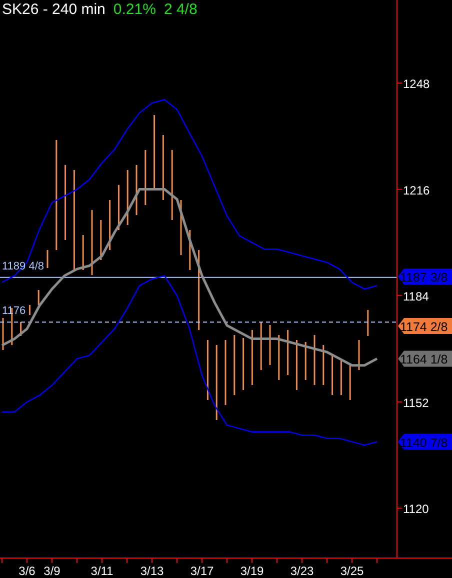 The width and height of the screenshot is (452, 578). Describe the element at coordinates (302, 571) in the screenshot. I see `axis-label: 3/23` at that location.